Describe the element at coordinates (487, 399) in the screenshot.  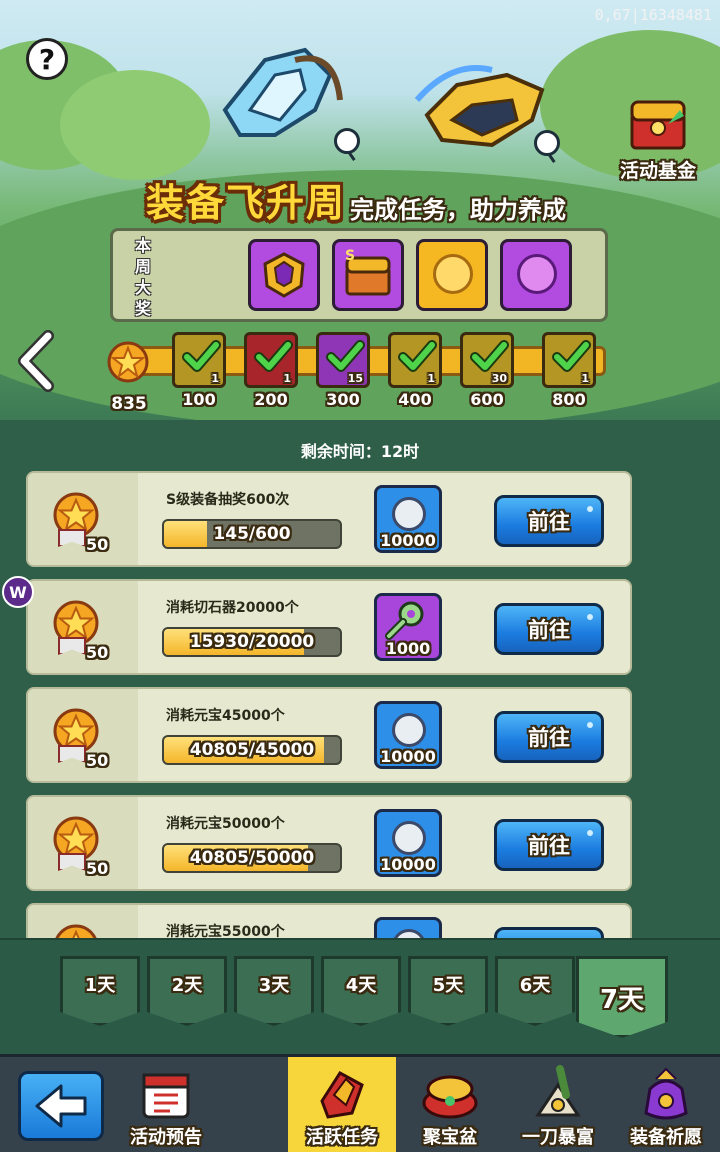
I see `milestone-label: 600` at that location.